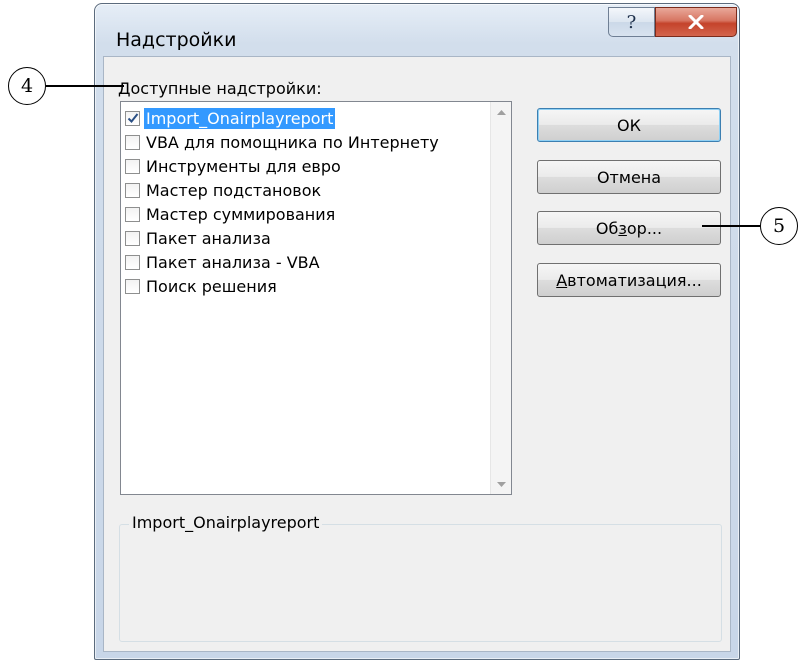 This screenshot has width=803, height=663. I want to click on list-item-label: Инструменты для евро, so click(243, 166).